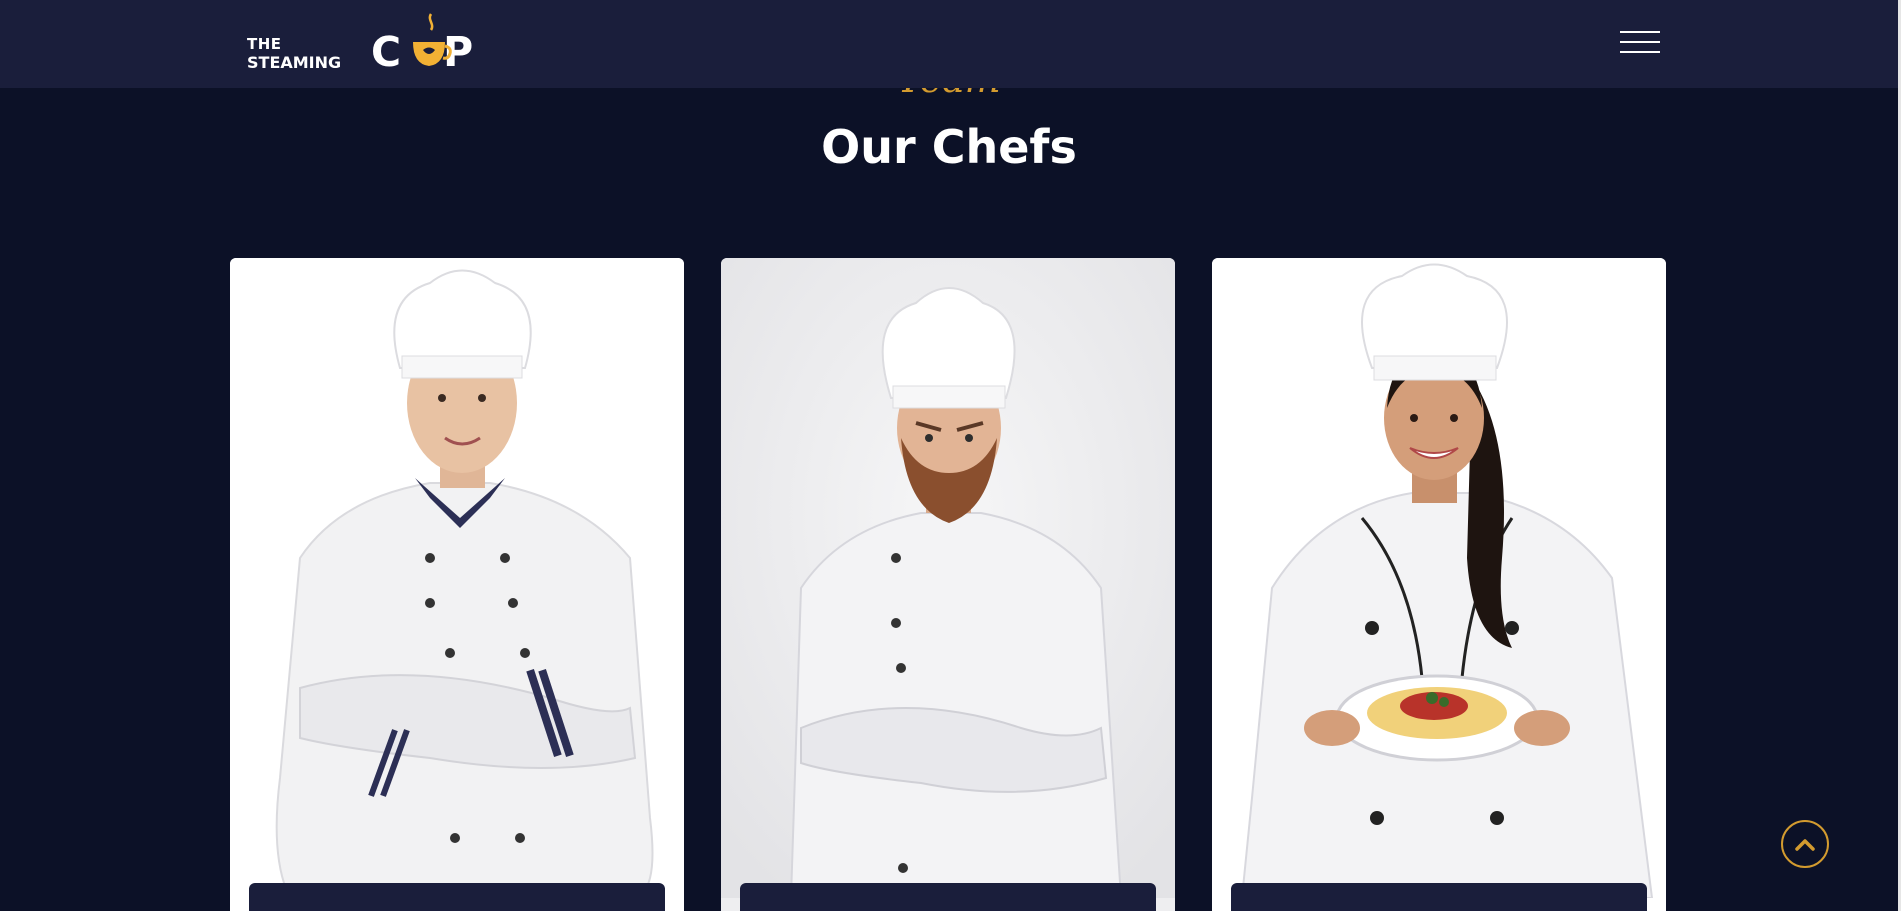  Describe the element at coordinates (949, 44) in the screenshot. I see `site-header: THE STEAMING CP` at that location.